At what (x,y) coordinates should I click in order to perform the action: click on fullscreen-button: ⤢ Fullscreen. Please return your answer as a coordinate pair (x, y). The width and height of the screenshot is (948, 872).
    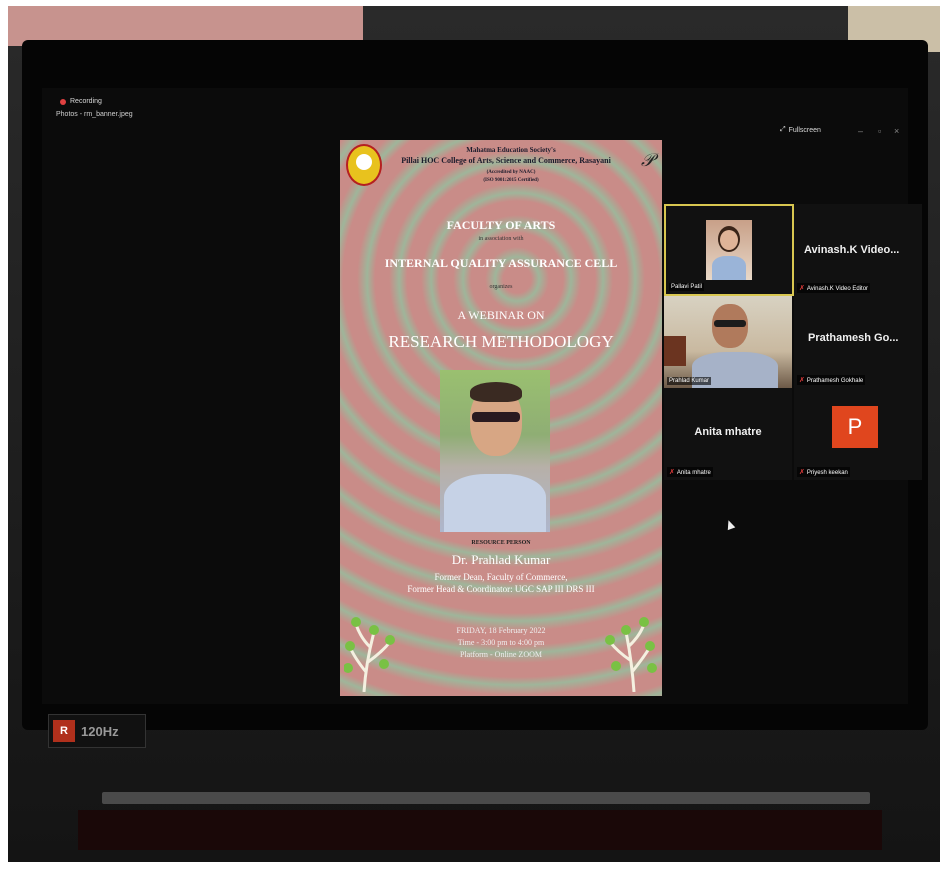
    Looking at the image, I should click on (800, 130).